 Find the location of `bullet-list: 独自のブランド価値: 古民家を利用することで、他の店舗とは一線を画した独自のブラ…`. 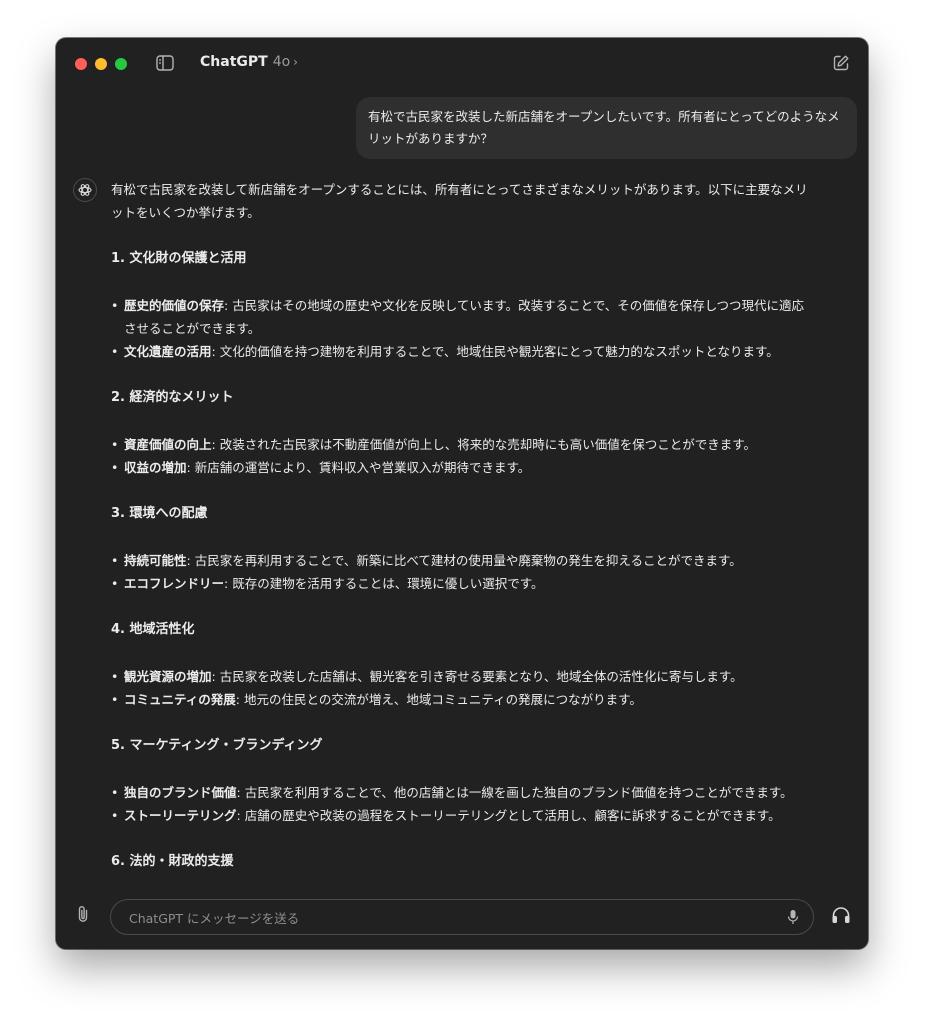

bullet-list: 独自のブランド価値: 古民家を利用することで、他の店舗とは一線を画した独自のブラ… is located at coordinates (463, 804).